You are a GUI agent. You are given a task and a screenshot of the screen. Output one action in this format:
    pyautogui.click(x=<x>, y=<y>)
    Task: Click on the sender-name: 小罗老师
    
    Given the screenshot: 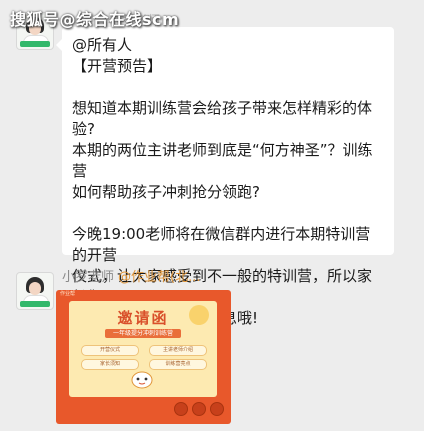 What is the action you would take?
    pyautogui.click(x=88, y=277)
    